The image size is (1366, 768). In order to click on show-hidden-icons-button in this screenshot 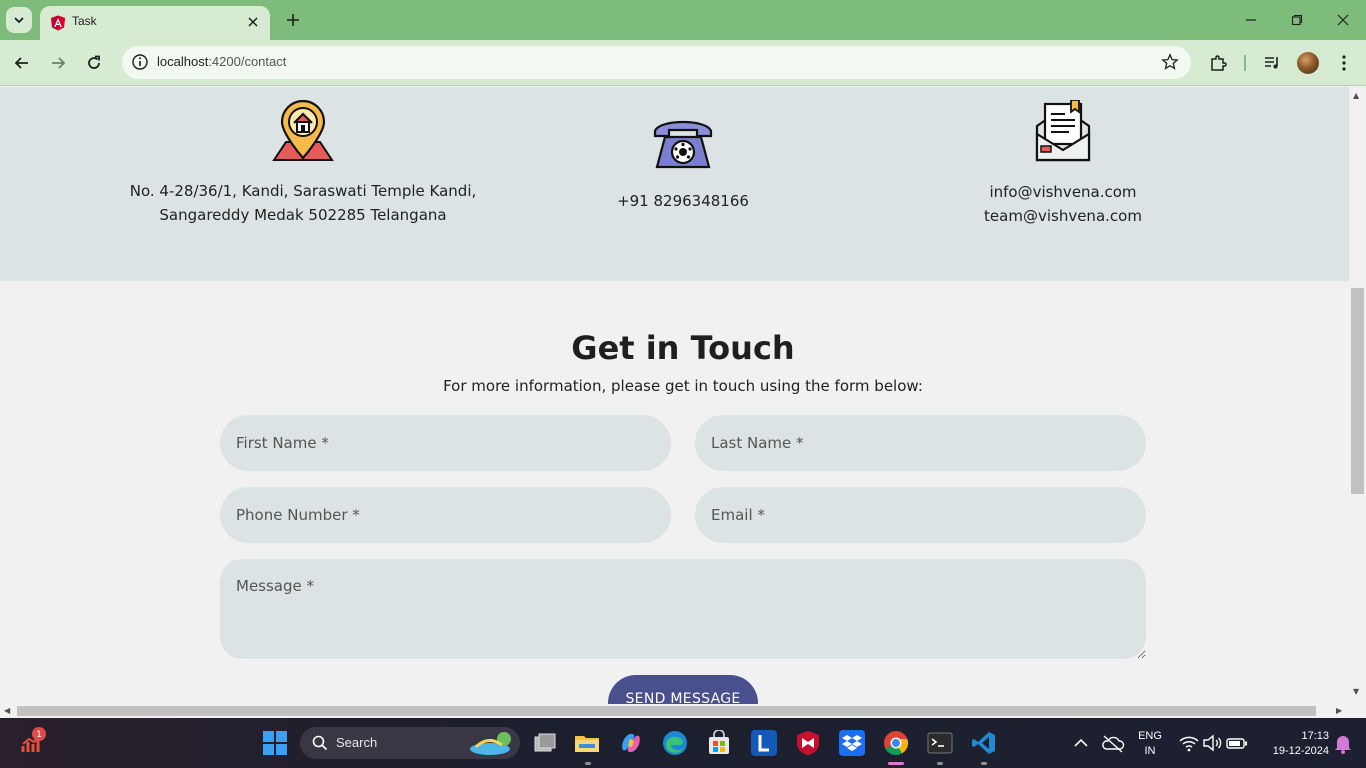, I will do `click(1081, 743)`.